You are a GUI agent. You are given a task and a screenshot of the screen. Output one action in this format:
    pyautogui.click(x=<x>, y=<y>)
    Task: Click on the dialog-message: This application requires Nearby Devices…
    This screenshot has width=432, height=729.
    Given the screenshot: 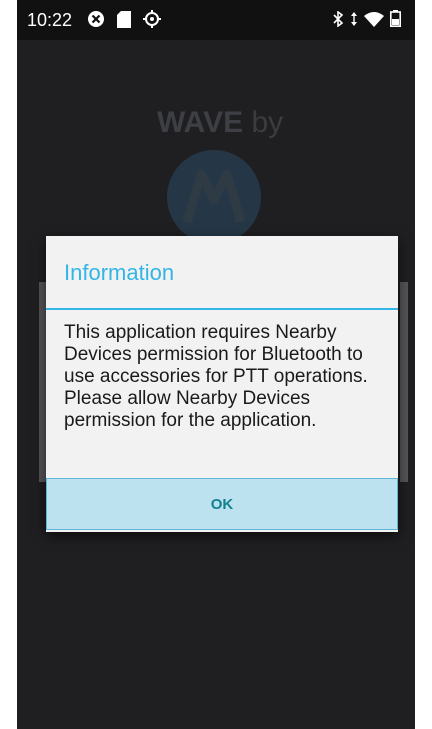 What is the action you would take?
    pyautogui.click(x=216, y=376)
    